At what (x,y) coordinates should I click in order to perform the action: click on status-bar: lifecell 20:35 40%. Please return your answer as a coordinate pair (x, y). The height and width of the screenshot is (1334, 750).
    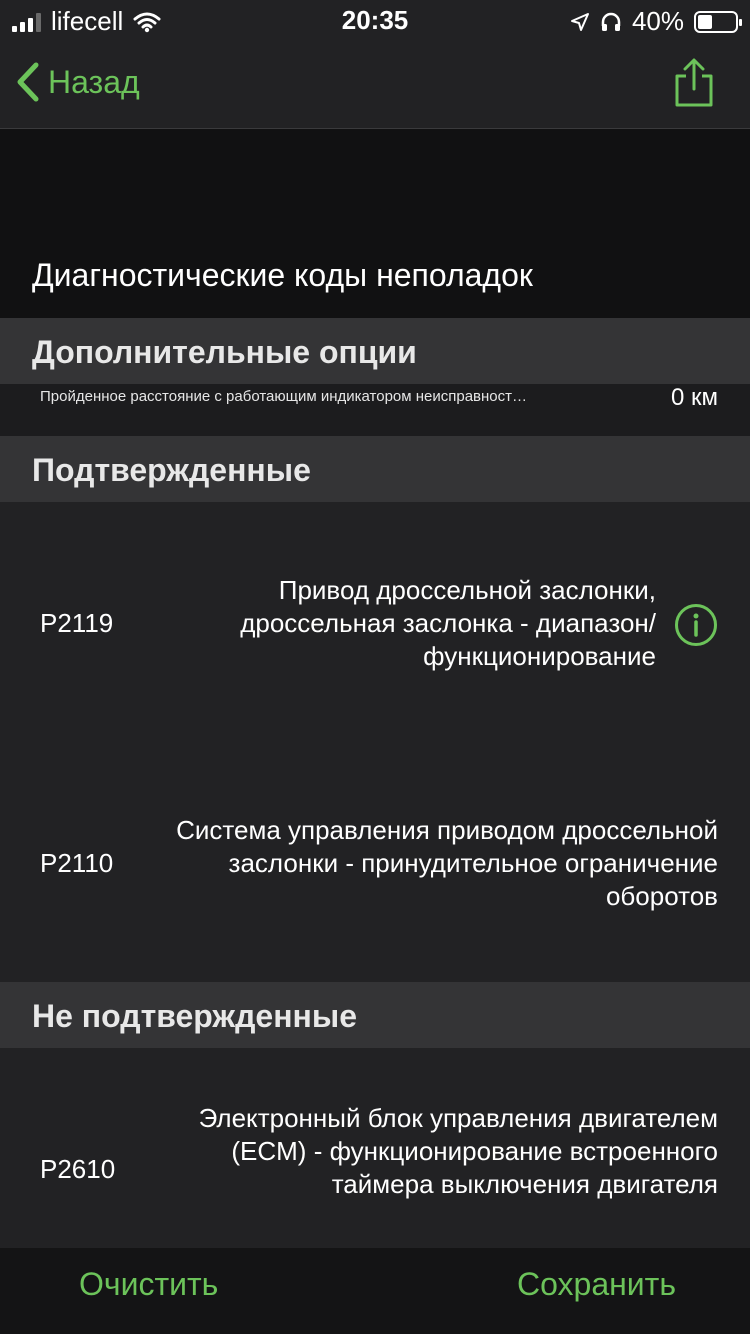
    Looking at the image, I should click on (375, 21).